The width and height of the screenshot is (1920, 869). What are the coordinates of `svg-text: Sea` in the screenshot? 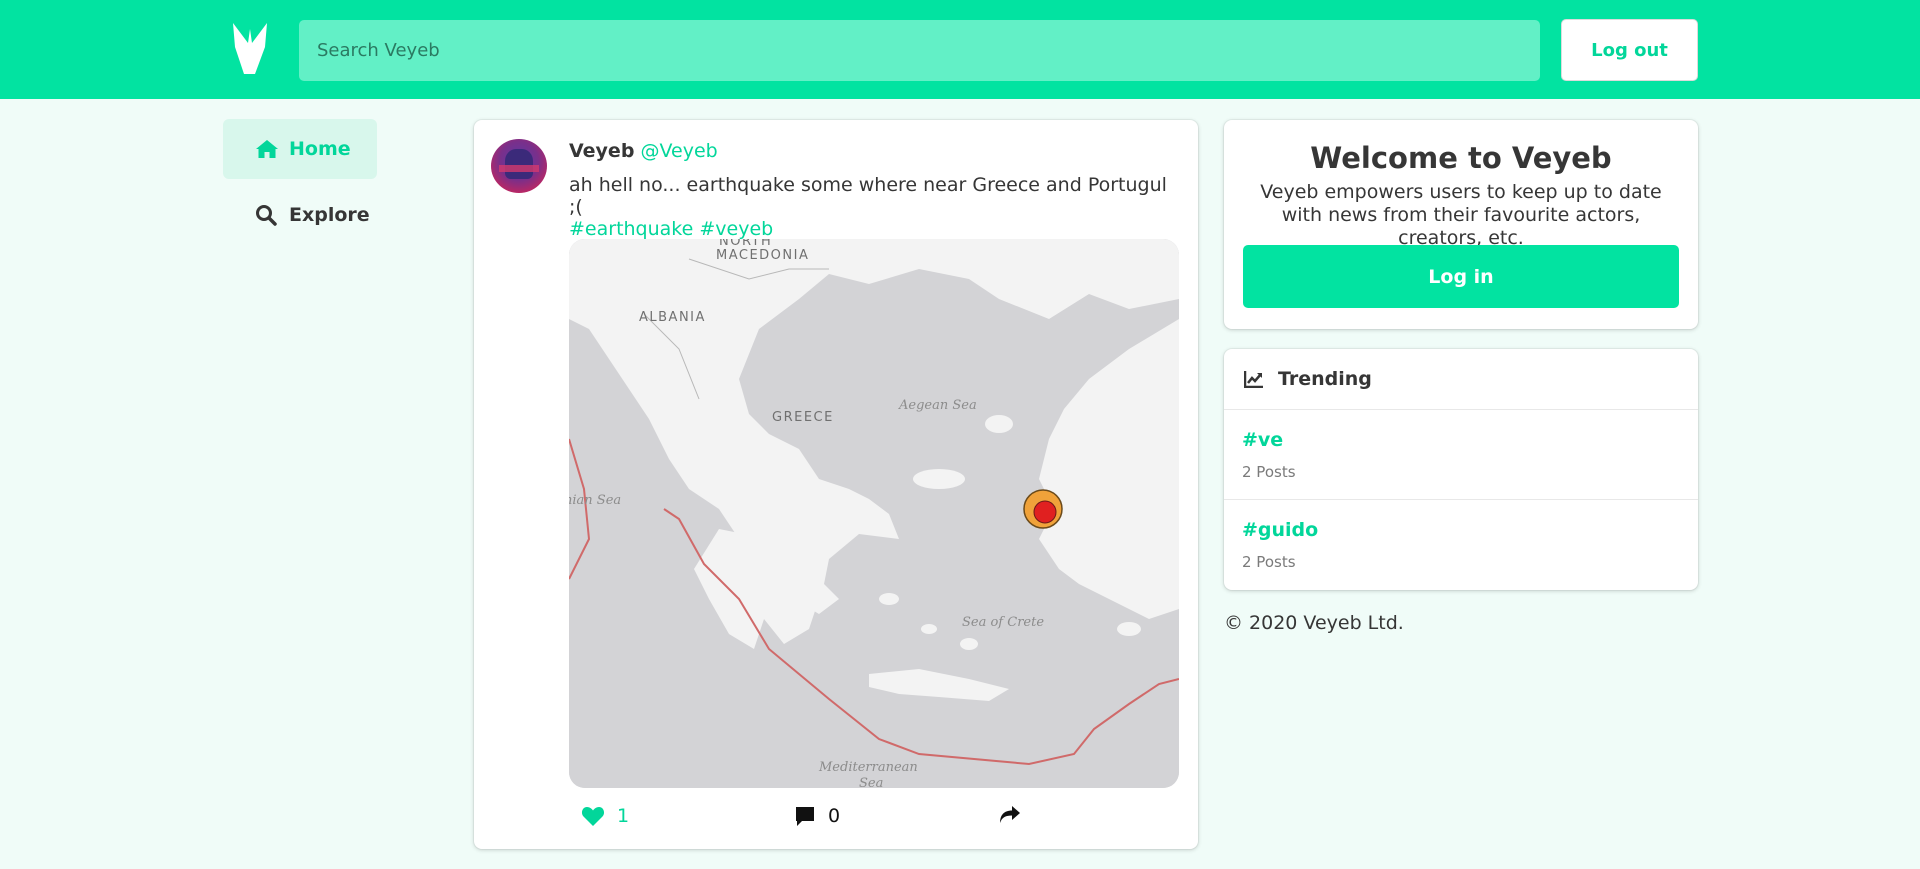 It's located at (871, 782).